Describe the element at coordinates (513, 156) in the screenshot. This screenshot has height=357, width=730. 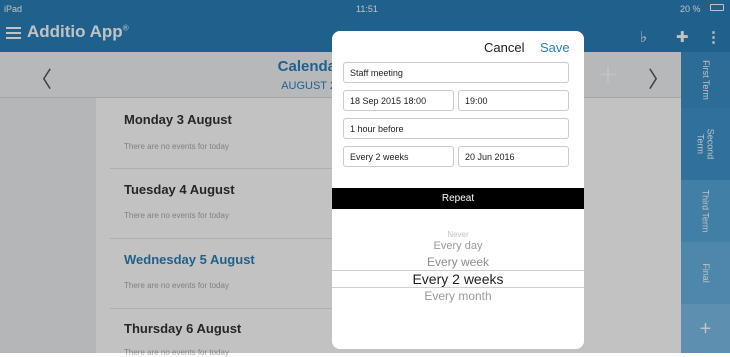
I see `repeat-until-field: 20 Jun 2016` at that location.